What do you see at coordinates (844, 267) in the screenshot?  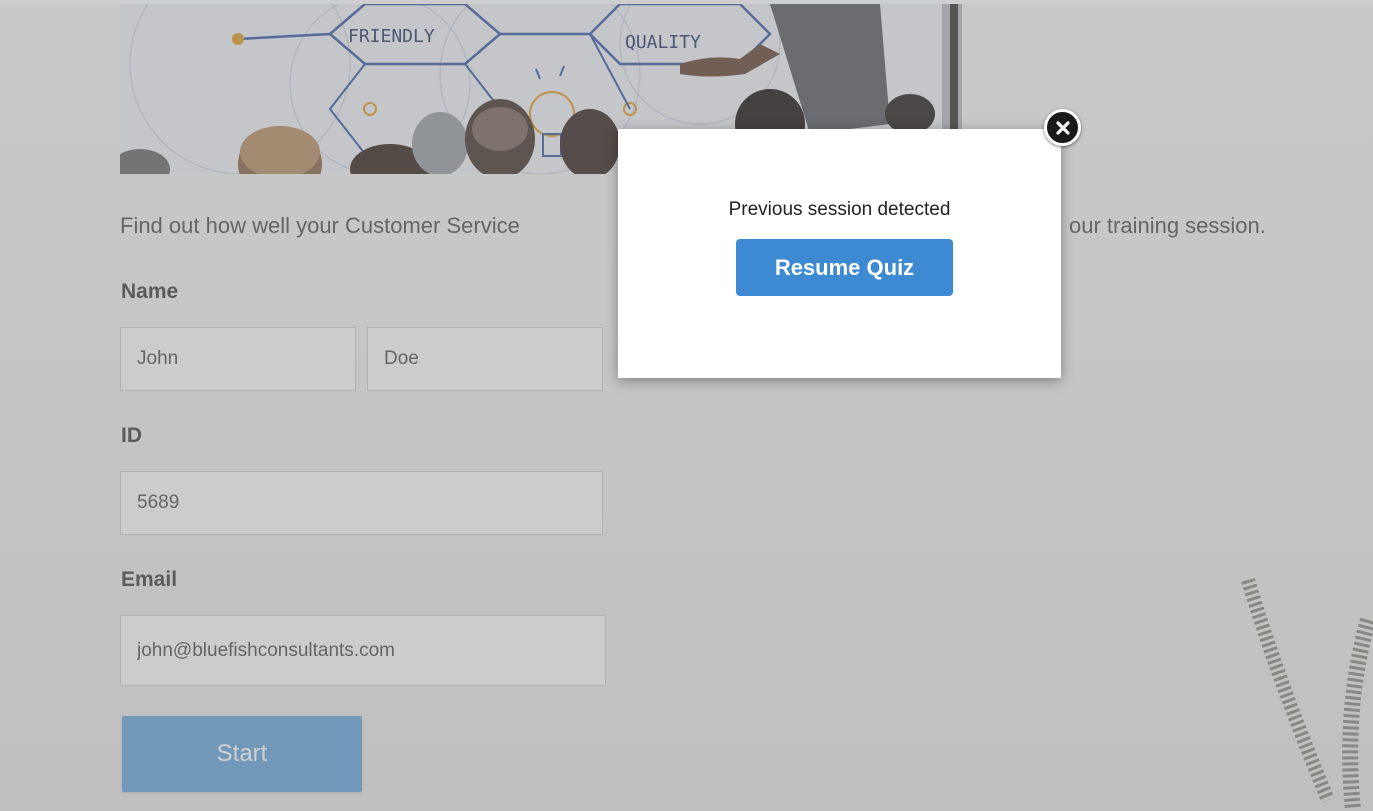 I see `resume-quiz-button: Resume Quiz` at bounding box center [844, 267].